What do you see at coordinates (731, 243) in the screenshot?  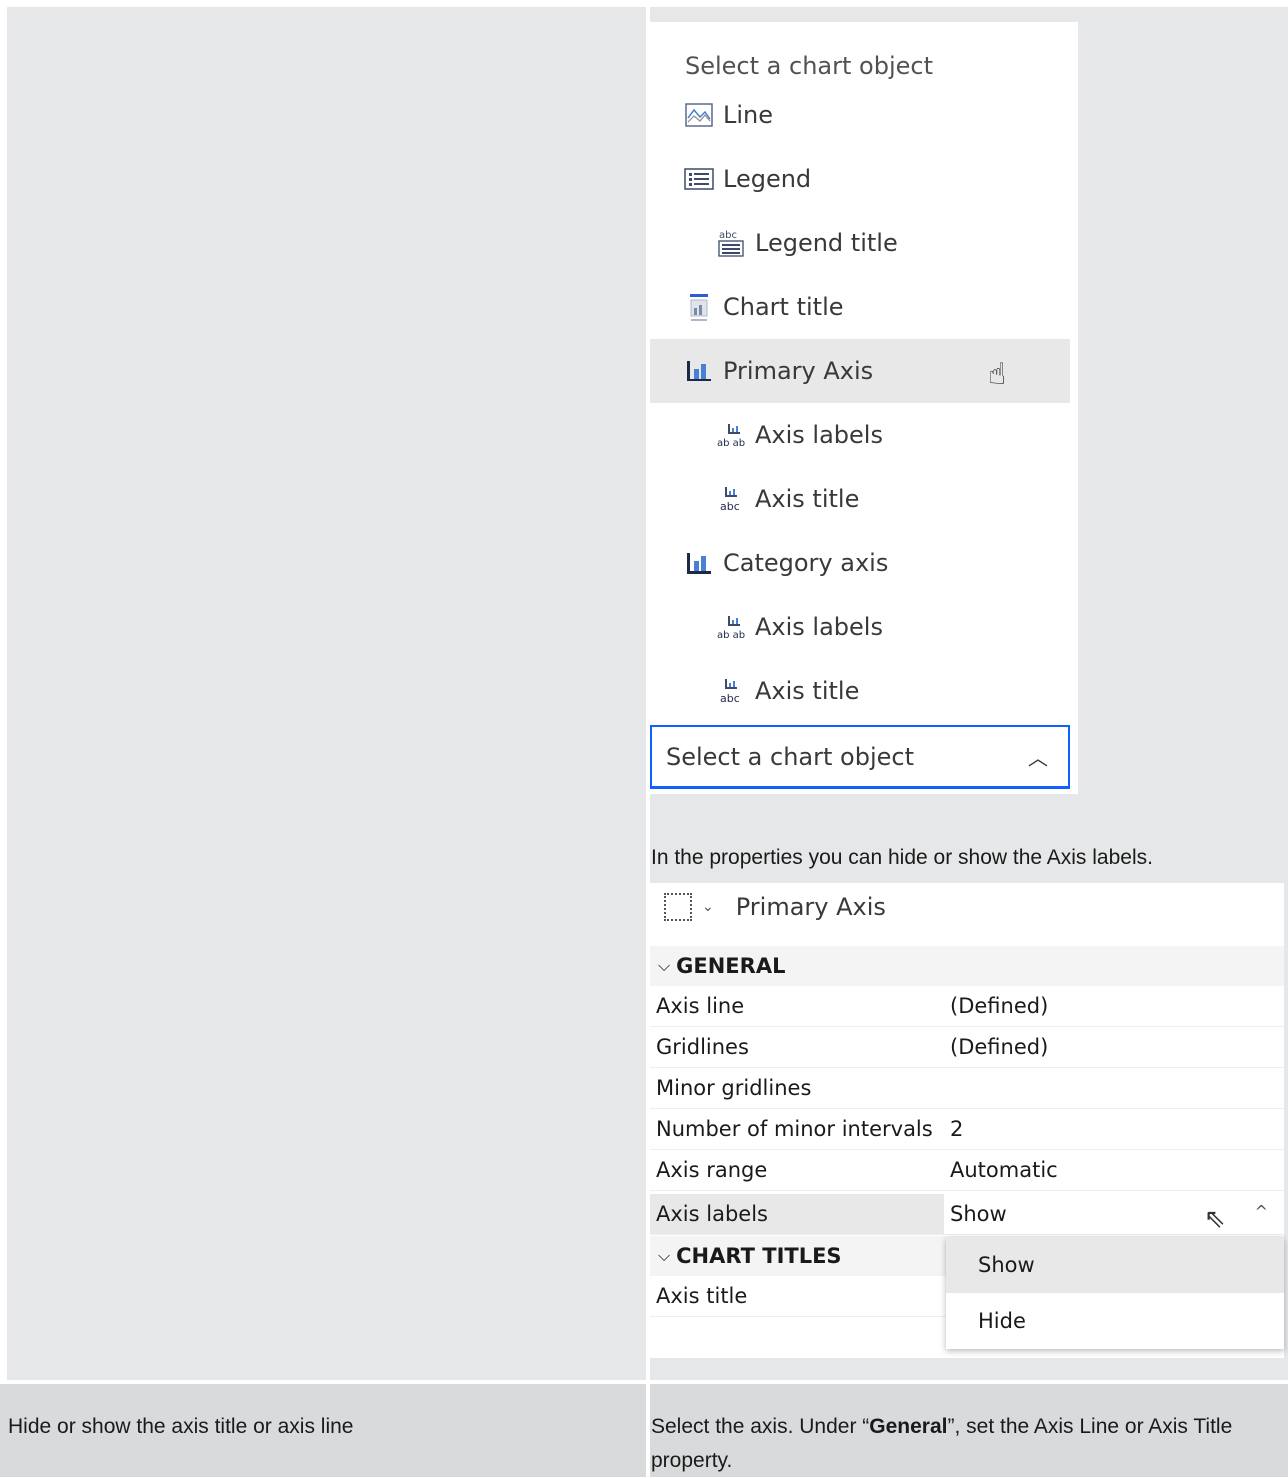 I see `legend-title-icon: abc` at bounding box center [731, 243].